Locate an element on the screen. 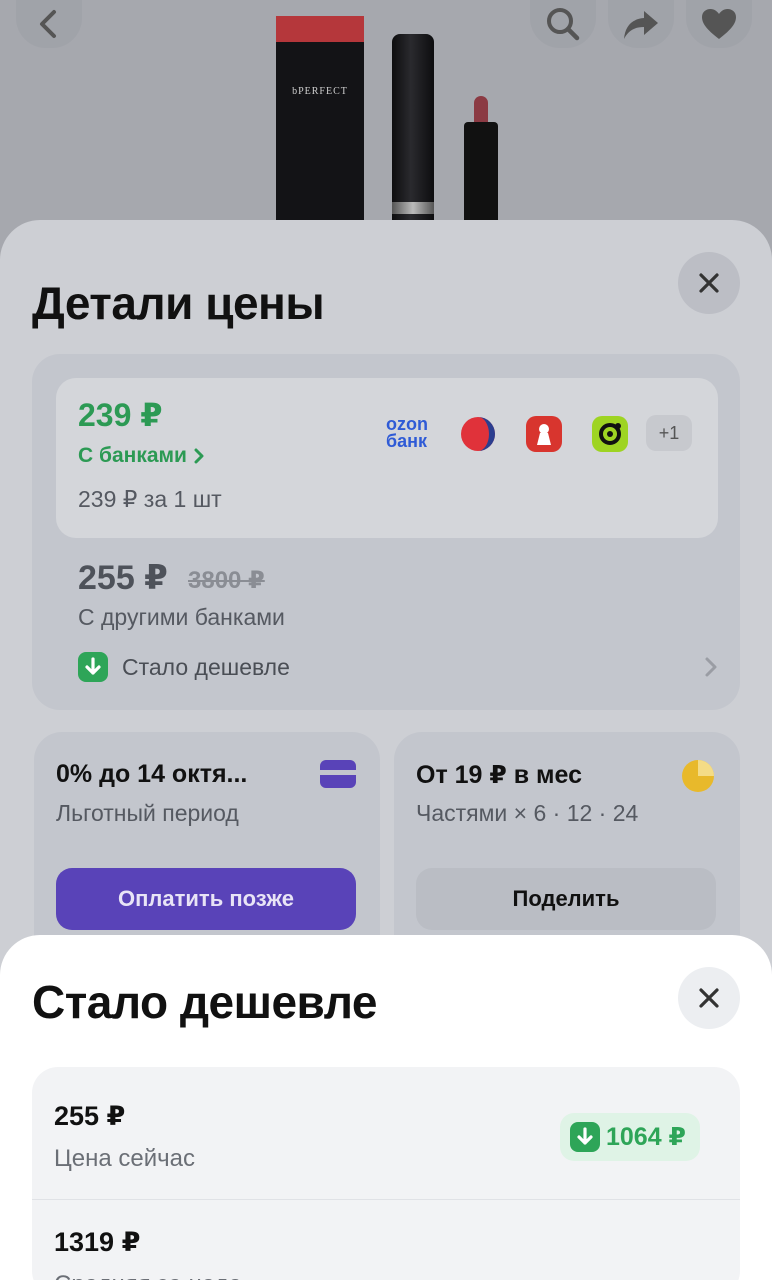  page-title: Детали цены is located at coordinates (178, 303).